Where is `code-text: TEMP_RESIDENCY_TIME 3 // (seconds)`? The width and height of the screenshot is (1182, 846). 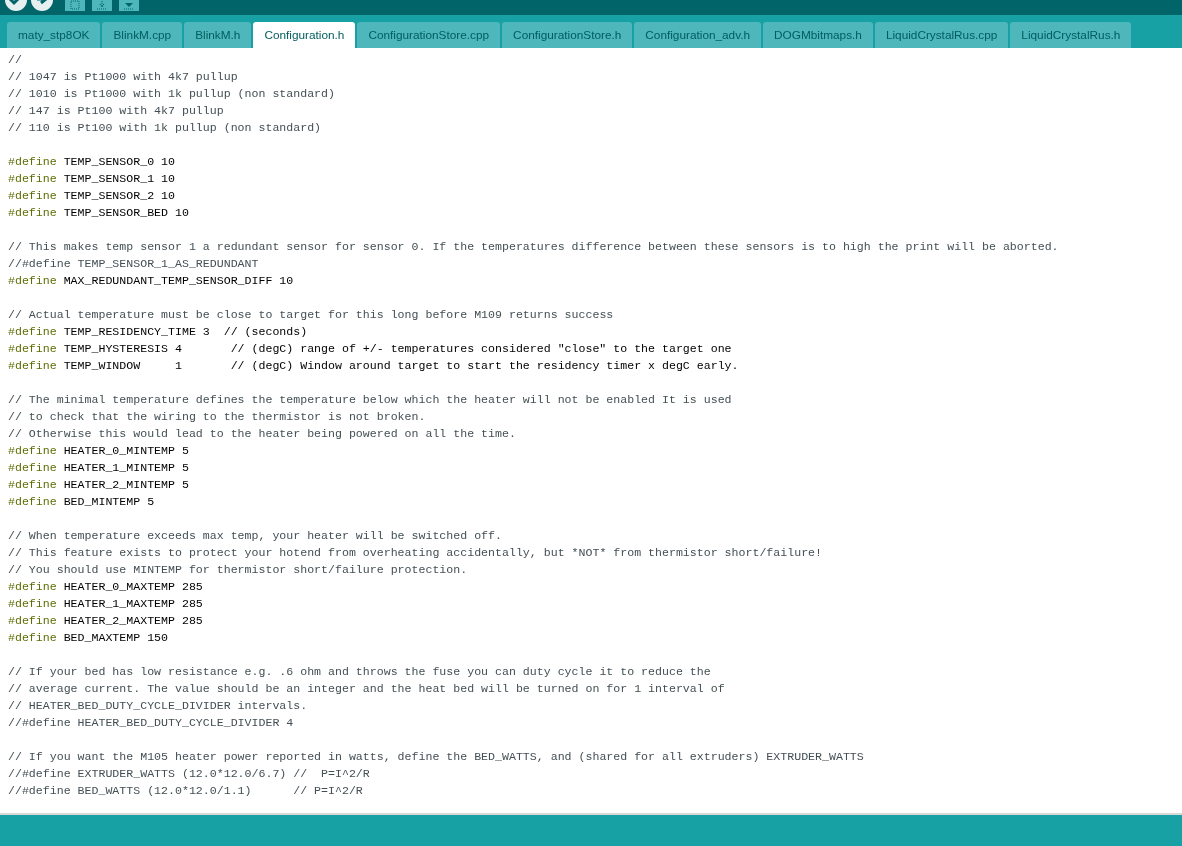 code-text: TEMP_RESIDENCY_TIME 3 // (seconds) is located at coordinates (185, 332).